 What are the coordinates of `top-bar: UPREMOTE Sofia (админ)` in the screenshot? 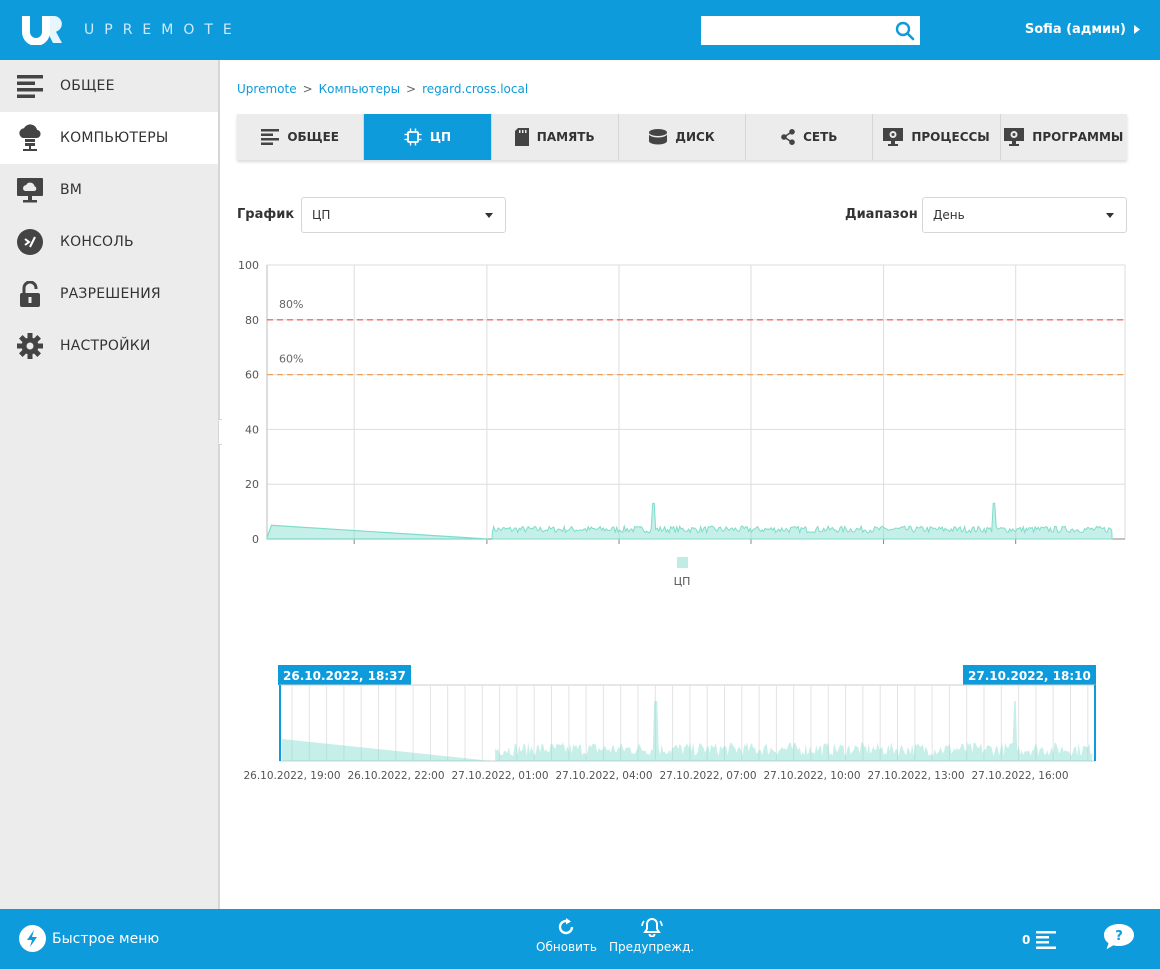 It's located at (580, 30).